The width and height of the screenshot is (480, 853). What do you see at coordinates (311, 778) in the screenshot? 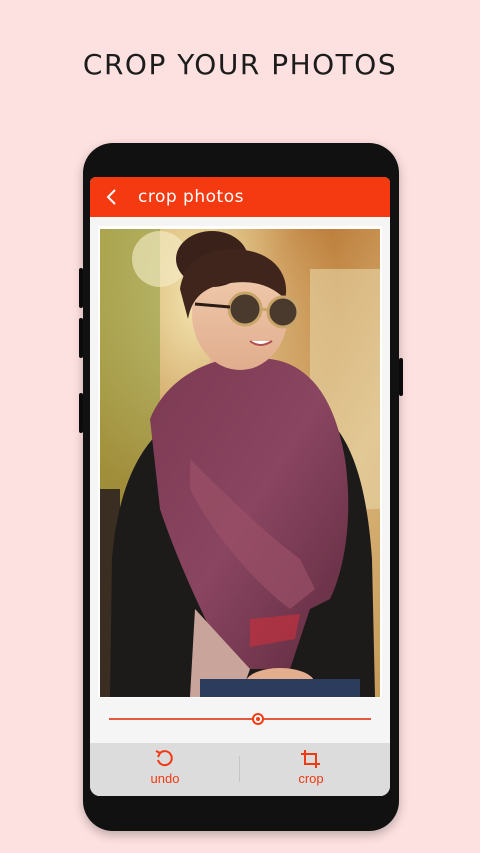
I see `crop-label: crop` at bounding box center [311, 778].